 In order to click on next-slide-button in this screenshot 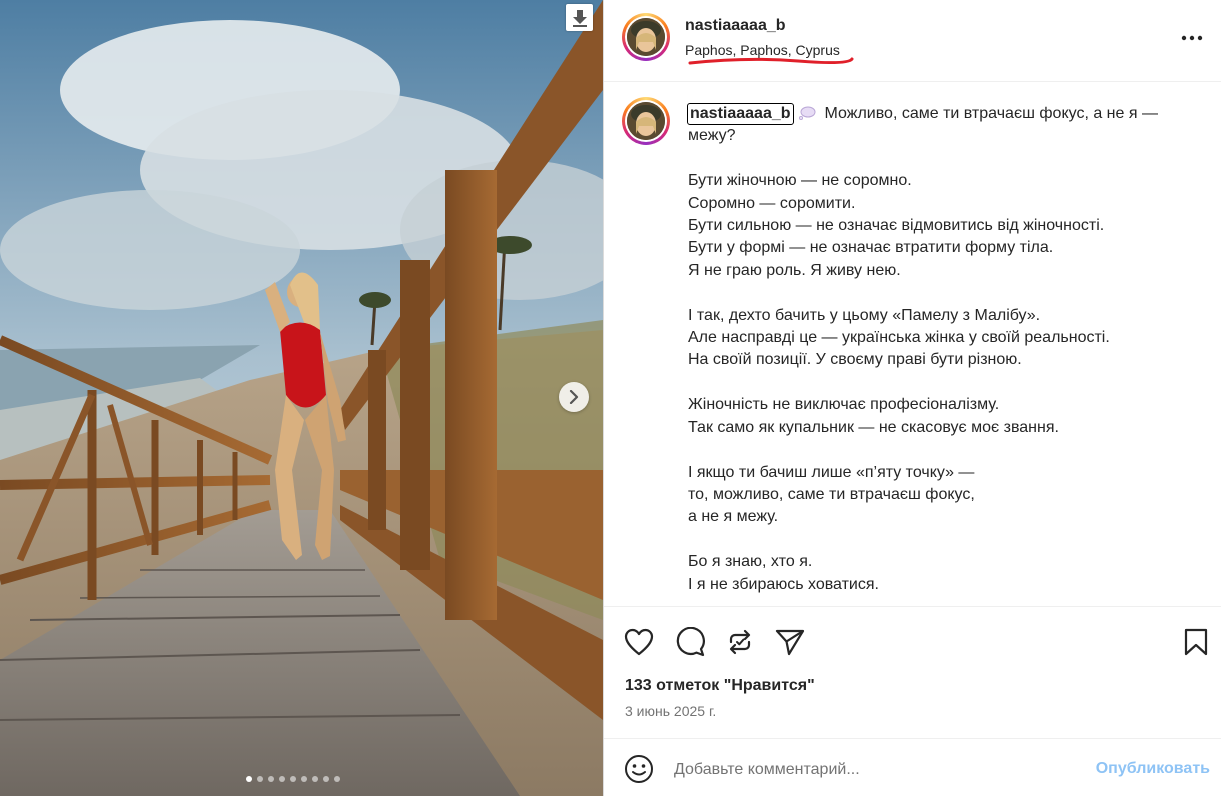, I will do `click(574, 397)`.